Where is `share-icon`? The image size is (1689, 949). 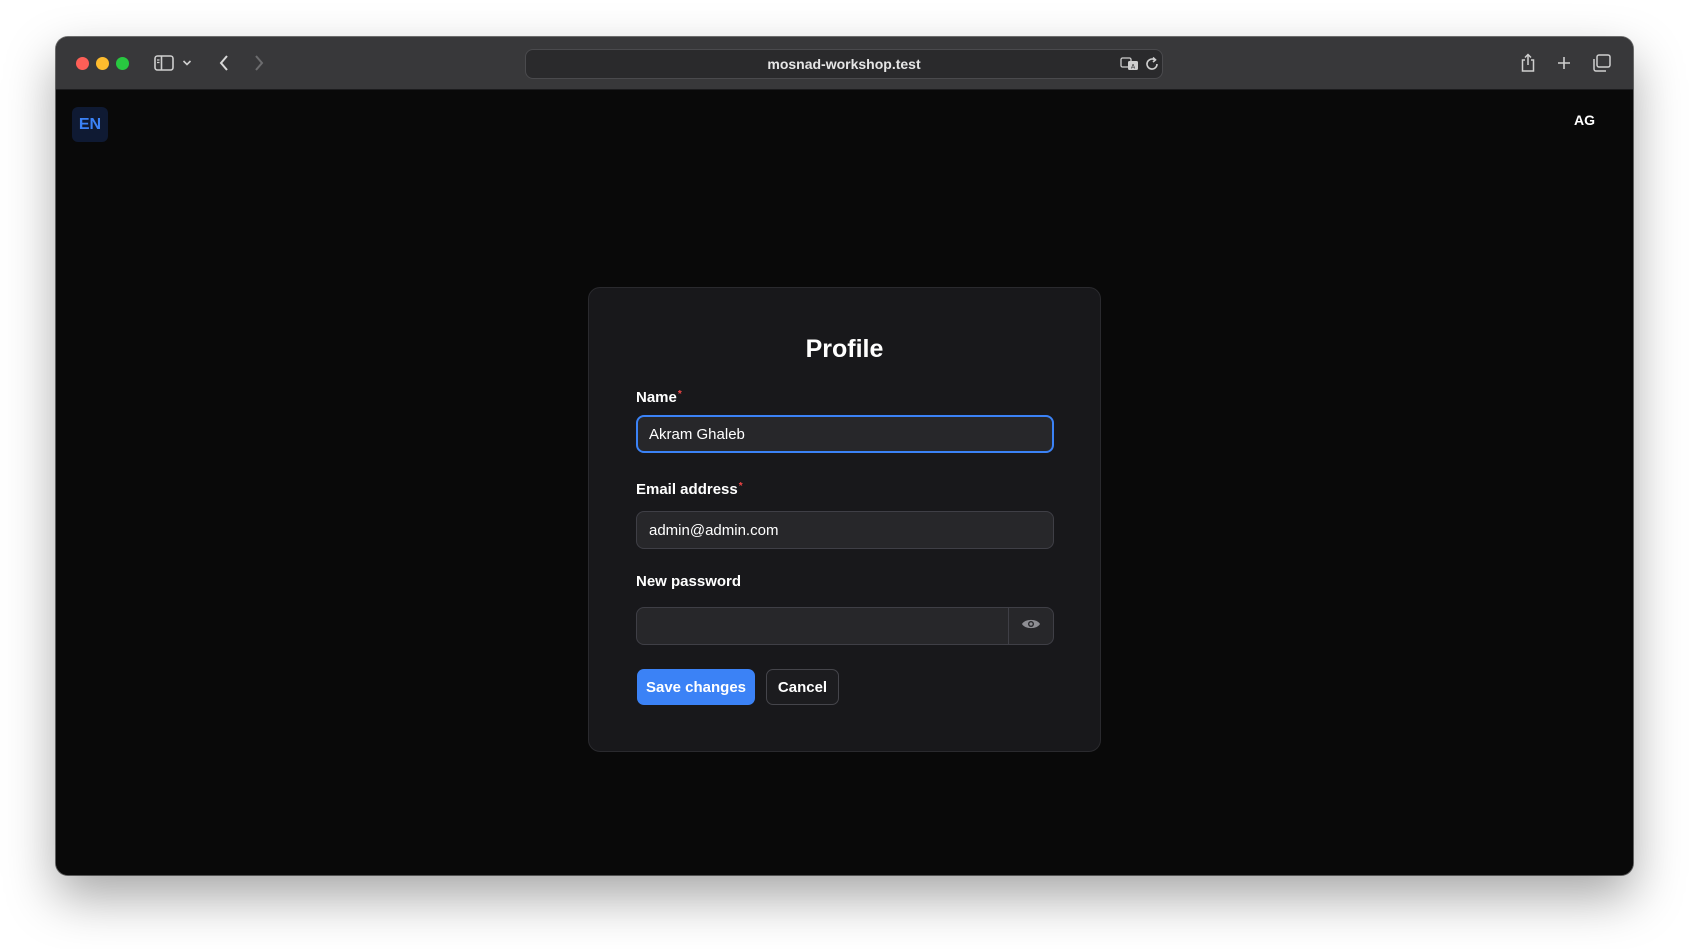 share-icon is located at coordinates (1528, 63).